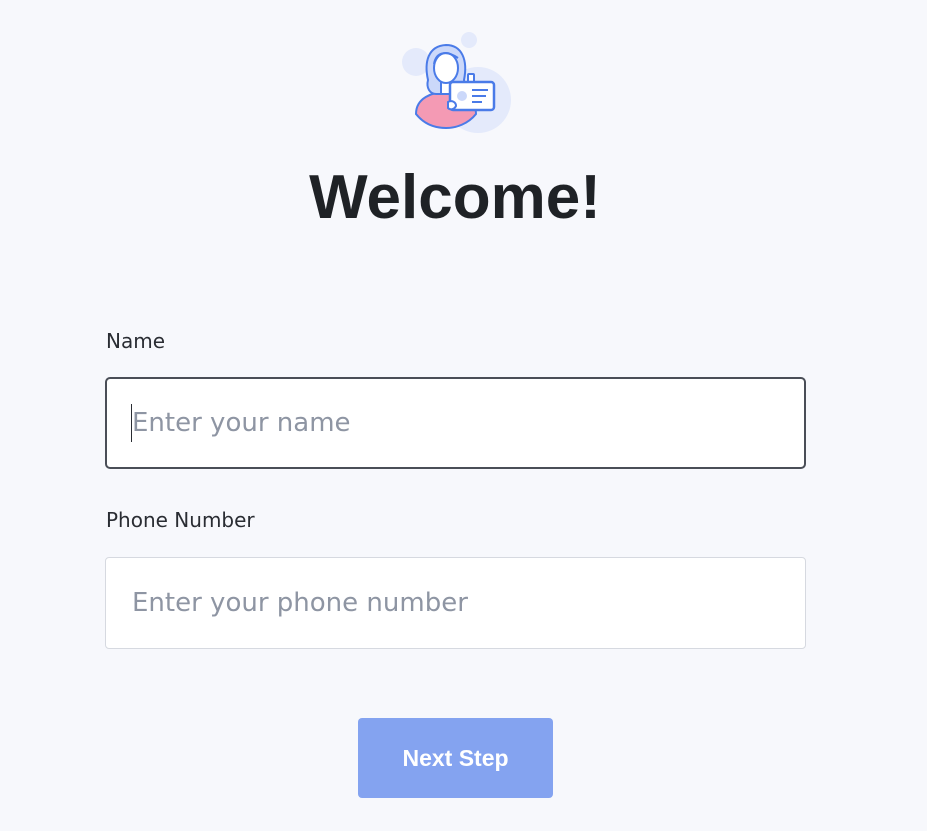 This screenshot has height=831, width=927. Describe the element at coordinates (455, 197) in the screenshot. I see `page-title: Welcome!` at that location.